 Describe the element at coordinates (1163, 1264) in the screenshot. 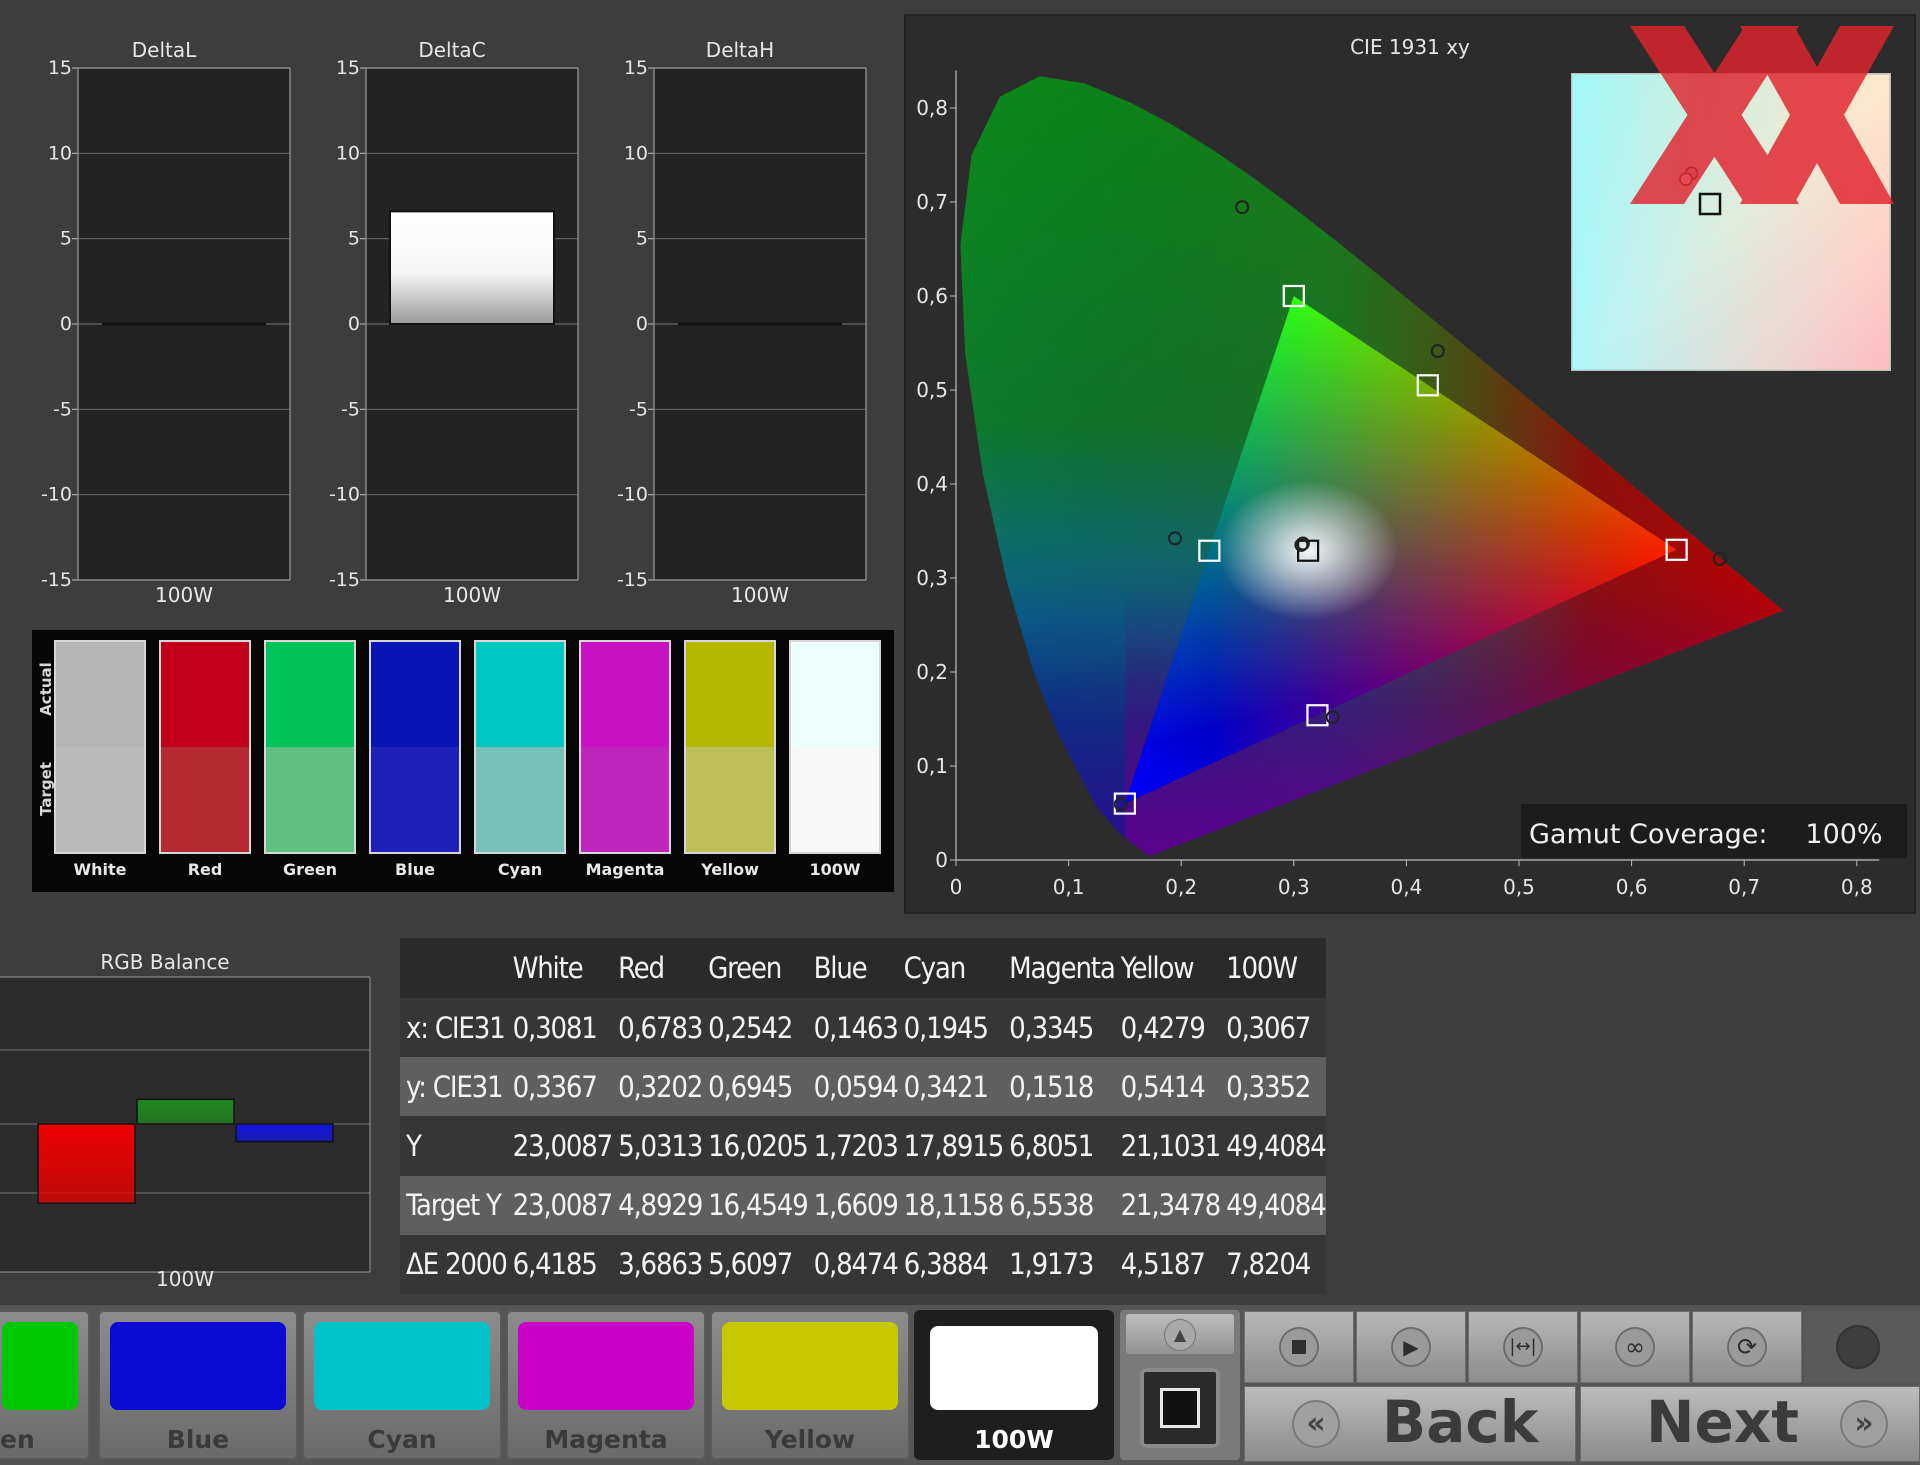

I see `table-cell: 4,5187` at that location.